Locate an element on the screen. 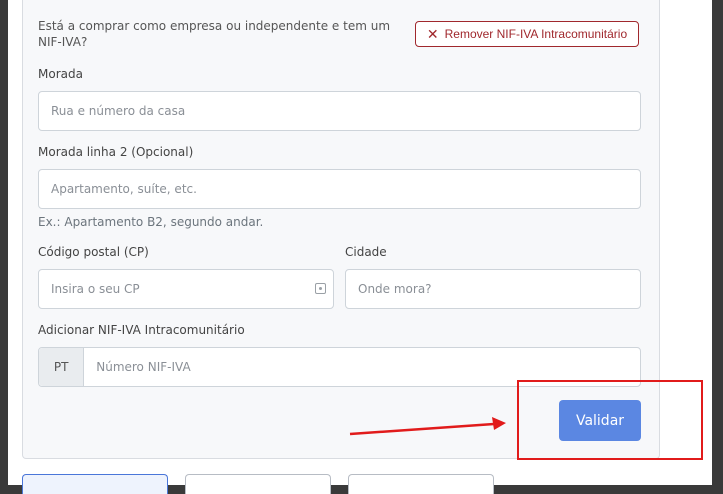 Image resolution: width=723 pixels, height=494 pixels. address2-input is located at coordinates (339, 189).